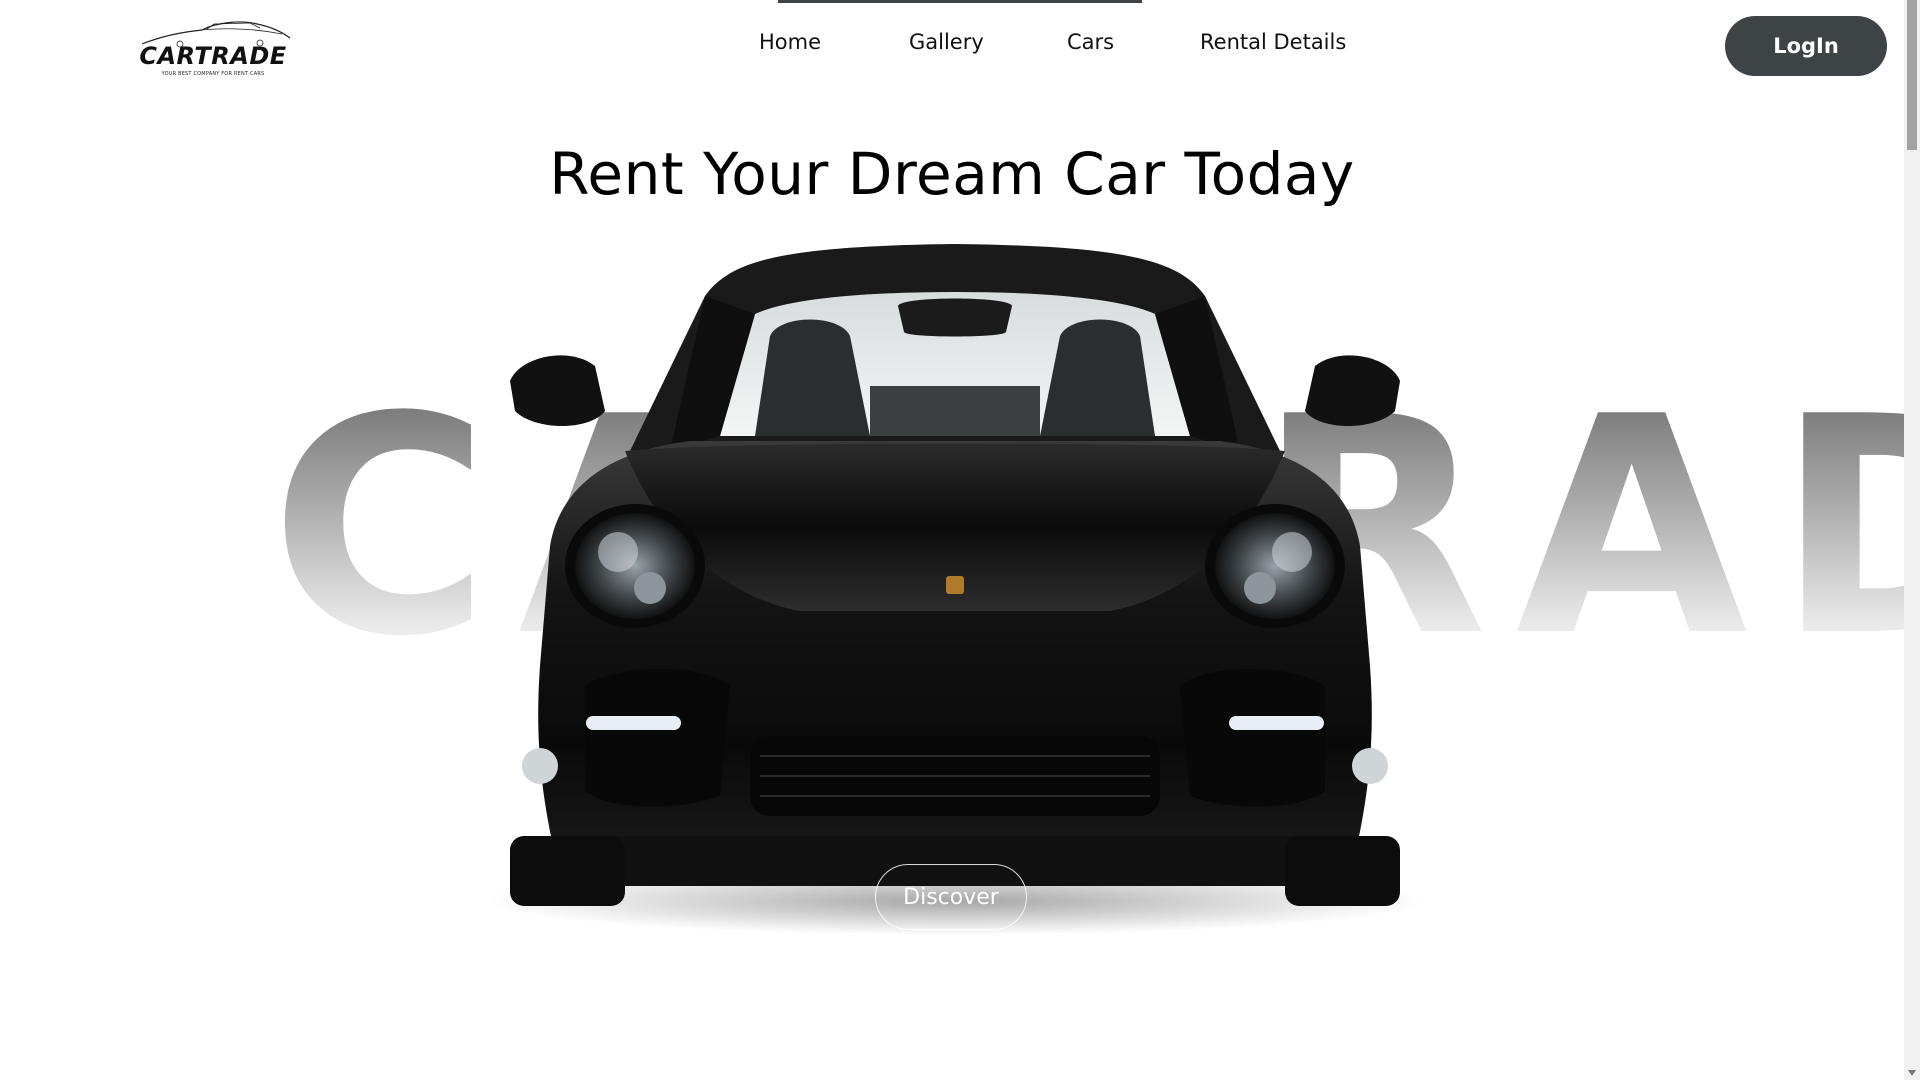 This screenshot has height=1080, width=1920. I want to click on nav-item-gallery: Gallery, so click(946, 42).